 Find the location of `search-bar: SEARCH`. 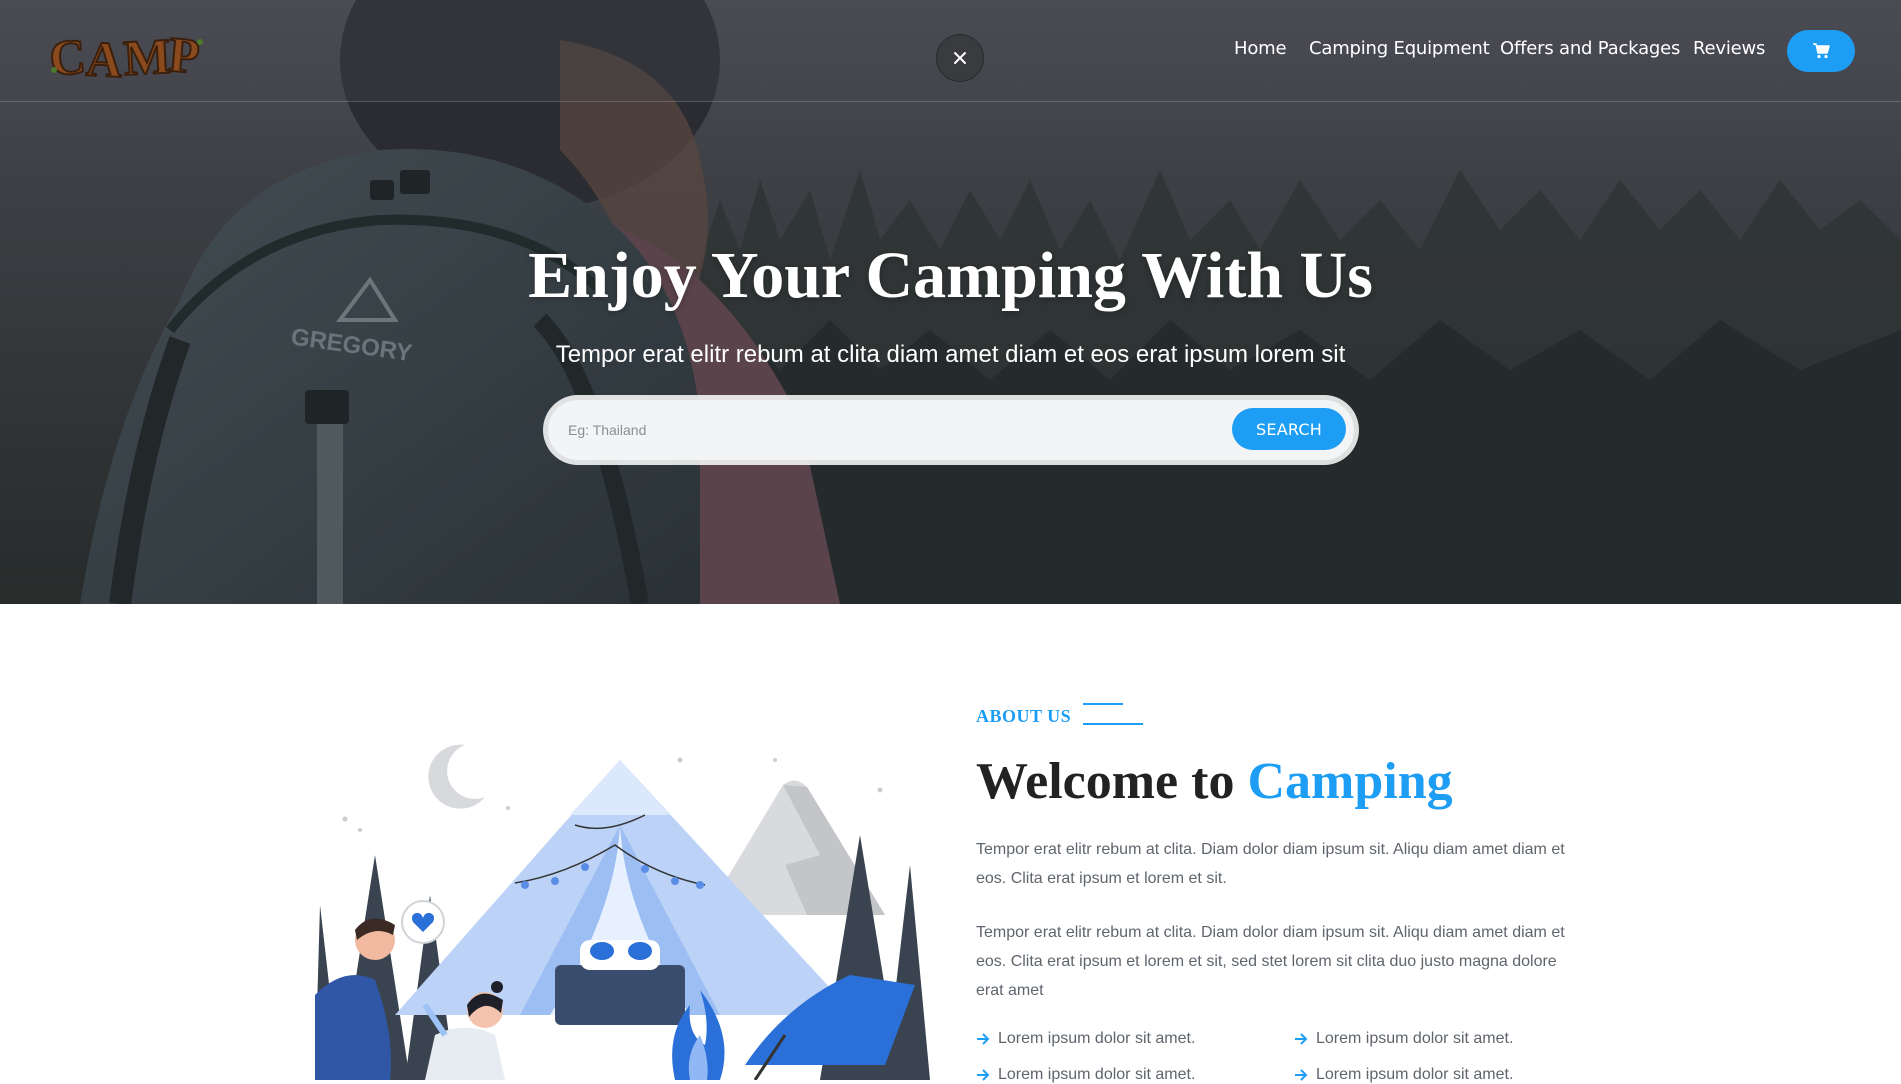

search-bar: SEARCH is located at coordinates (951, 430).